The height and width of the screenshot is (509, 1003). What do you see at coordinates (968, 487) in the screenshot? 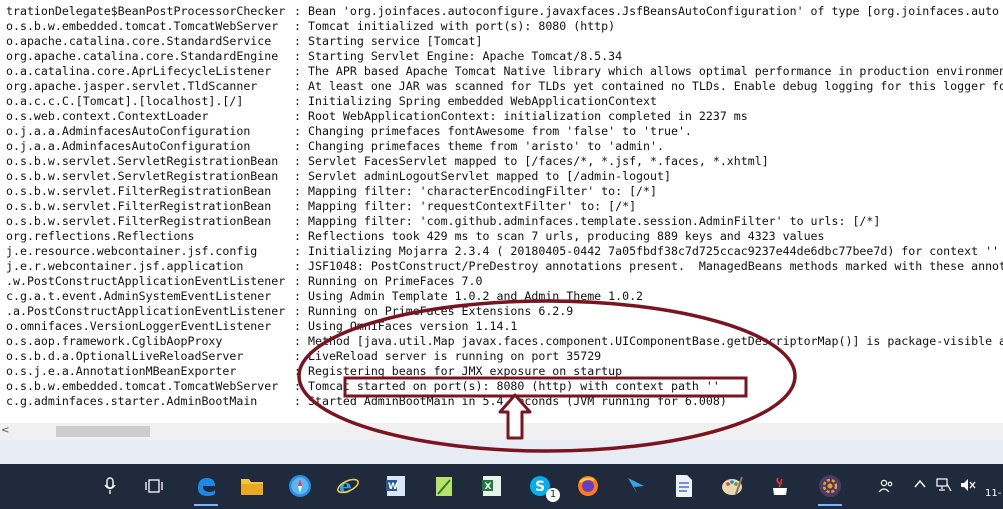
I see `volume-muted-icon` at bounding box center [968, 487].